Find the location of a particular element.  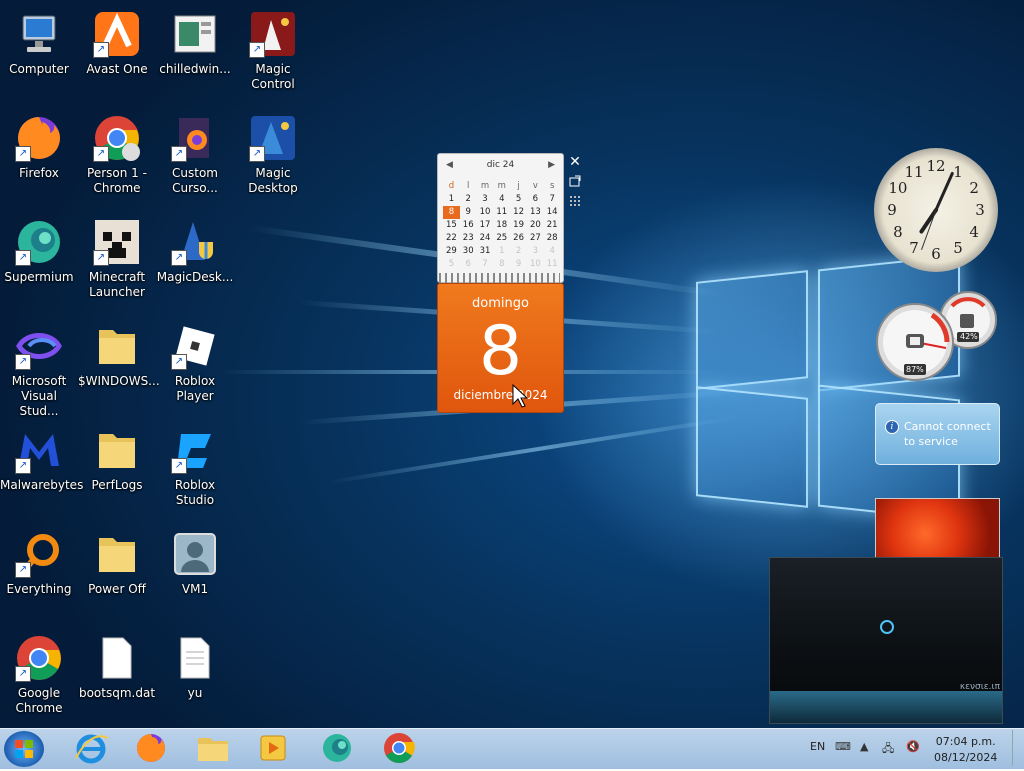

visual-studio-icon: ↗ is located at coordinates (39, 346).